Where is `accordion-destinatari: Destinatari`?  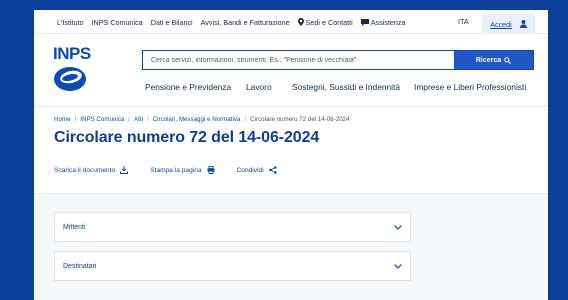
accordion-destinatari: Destinatari is located at coordinates (232, 266).